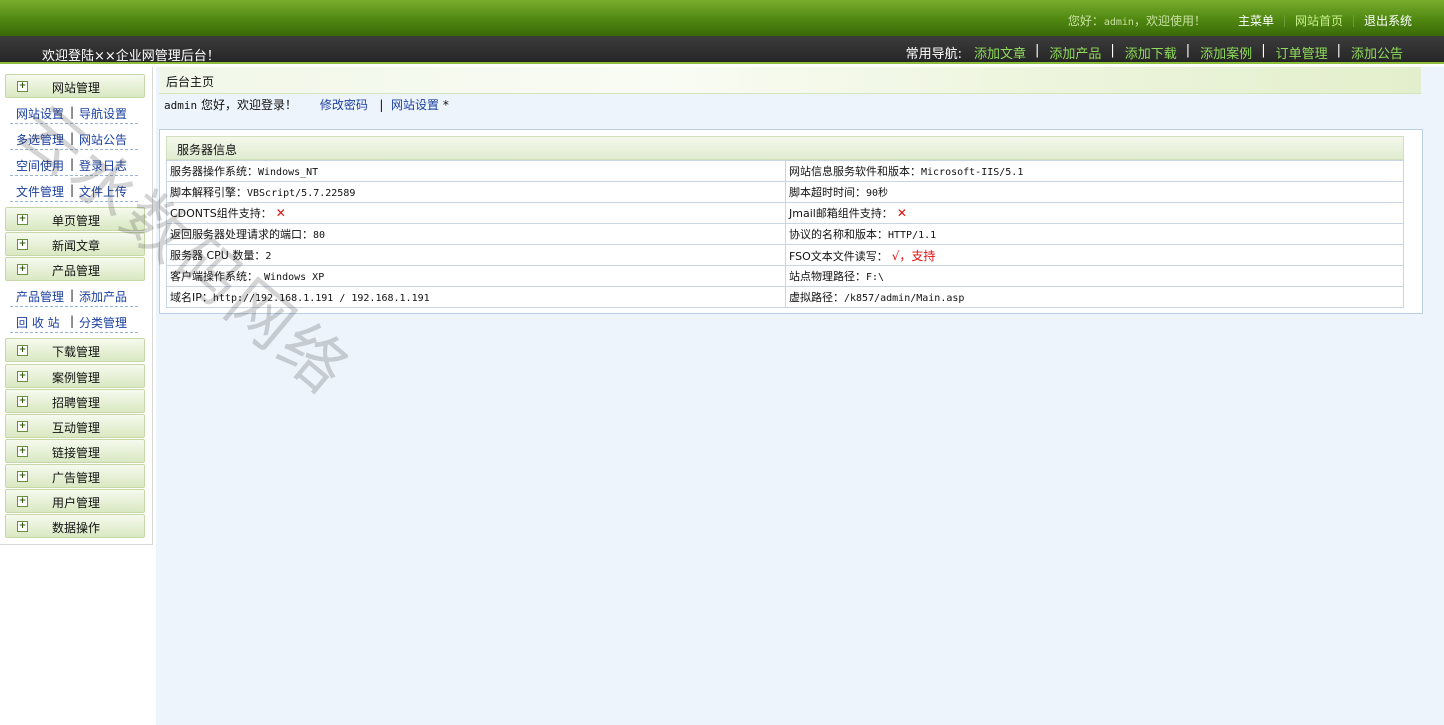 The height and width of the screenshot is (725, 1444). Describe the element at coordinates (208, 192) in the screenshot. I see `cell-label: 脚本解释引擎：` at that location.